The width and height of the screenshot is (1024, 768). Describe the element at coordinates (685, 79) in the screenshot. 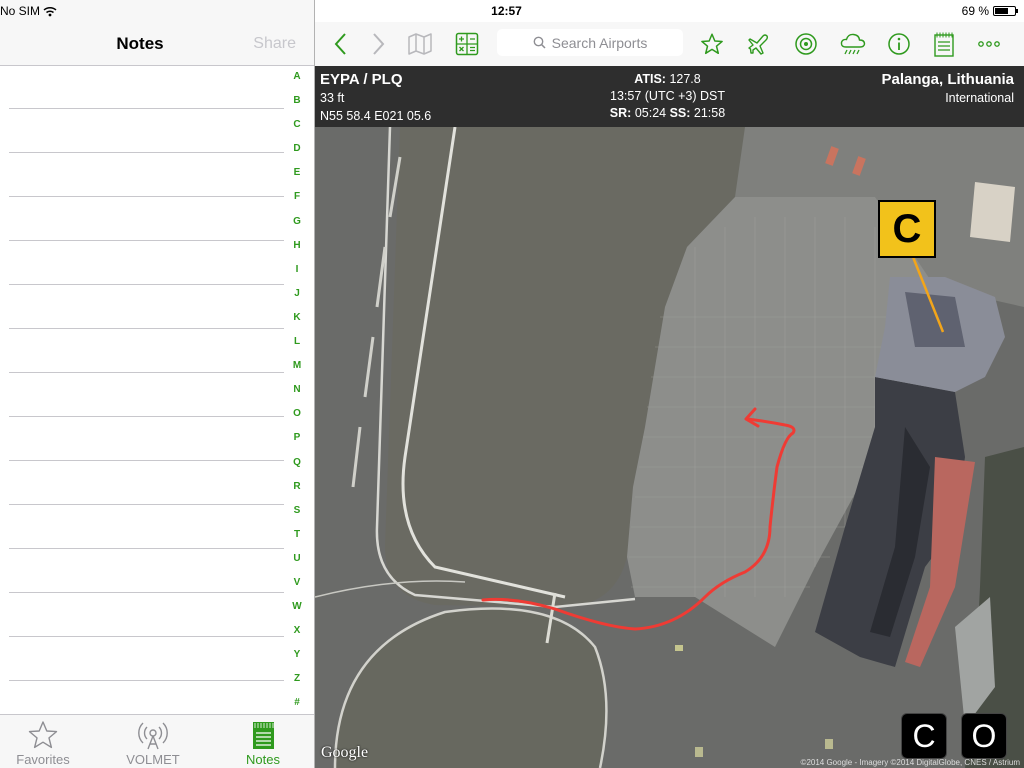

I see `atis-frequency: 127.8` at that location.